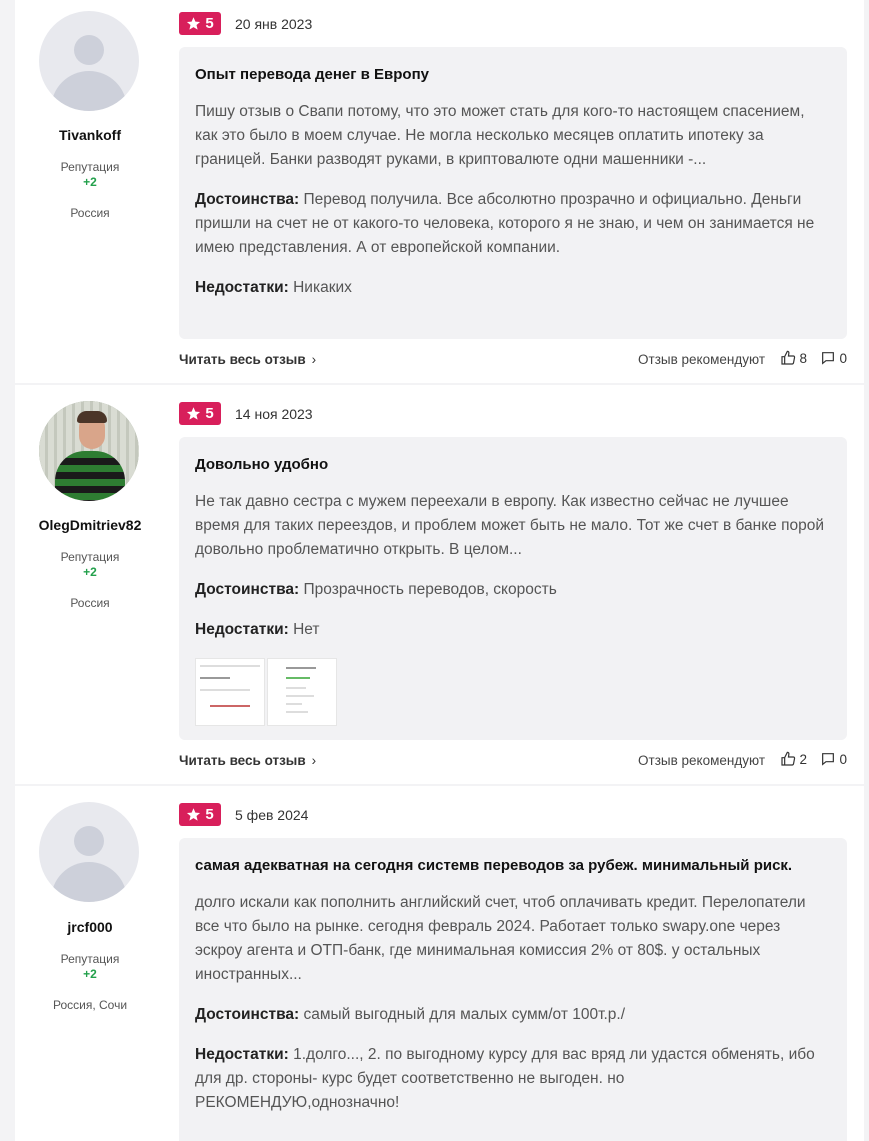 The image size is (869, 1141). What do you see at coordinates (322, 287) in the screenshot?
I see `cons-text: Никаких` at bounding box center [322, 287].